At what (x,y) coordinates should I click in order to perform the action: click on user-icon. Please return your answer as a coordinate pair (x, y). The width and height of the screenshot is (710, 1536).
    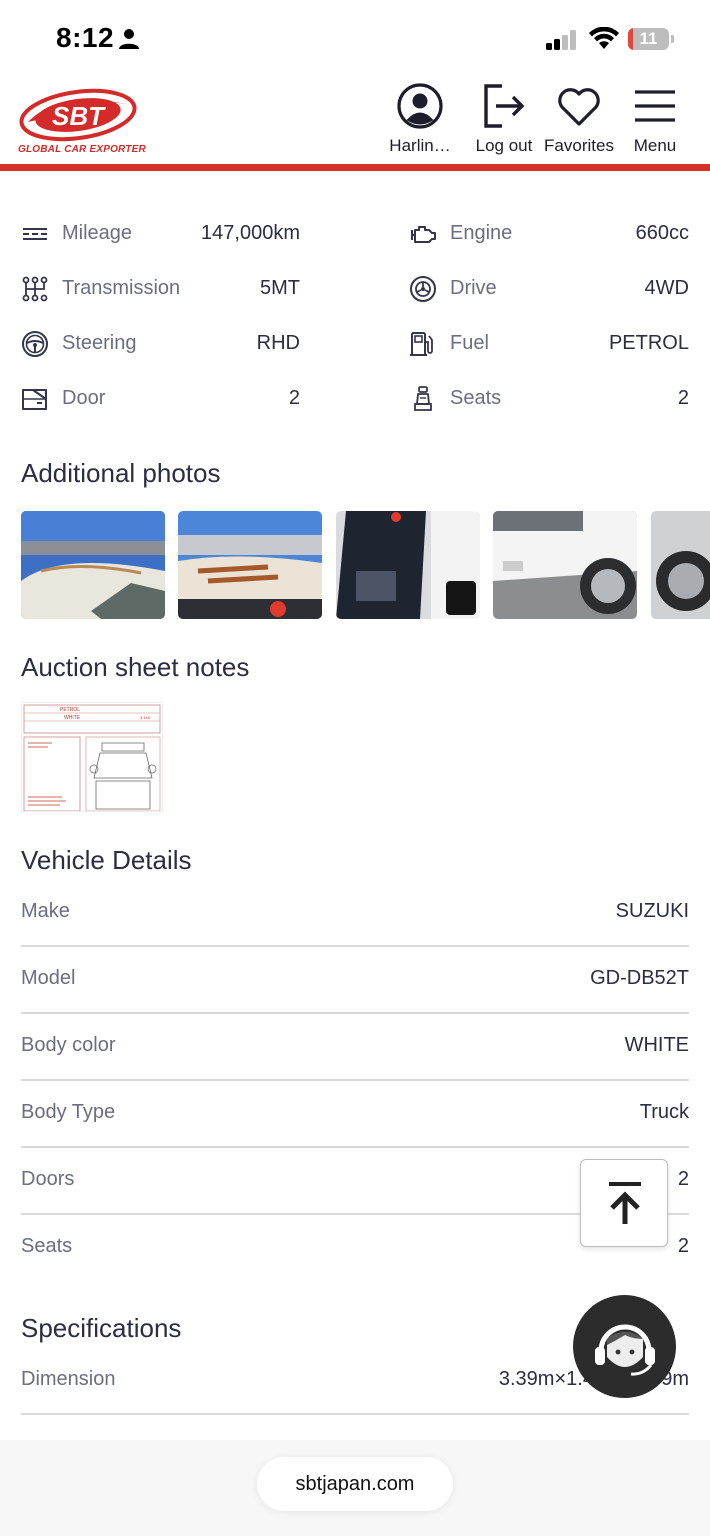
    Looking at the image, I should click on (420, 106).